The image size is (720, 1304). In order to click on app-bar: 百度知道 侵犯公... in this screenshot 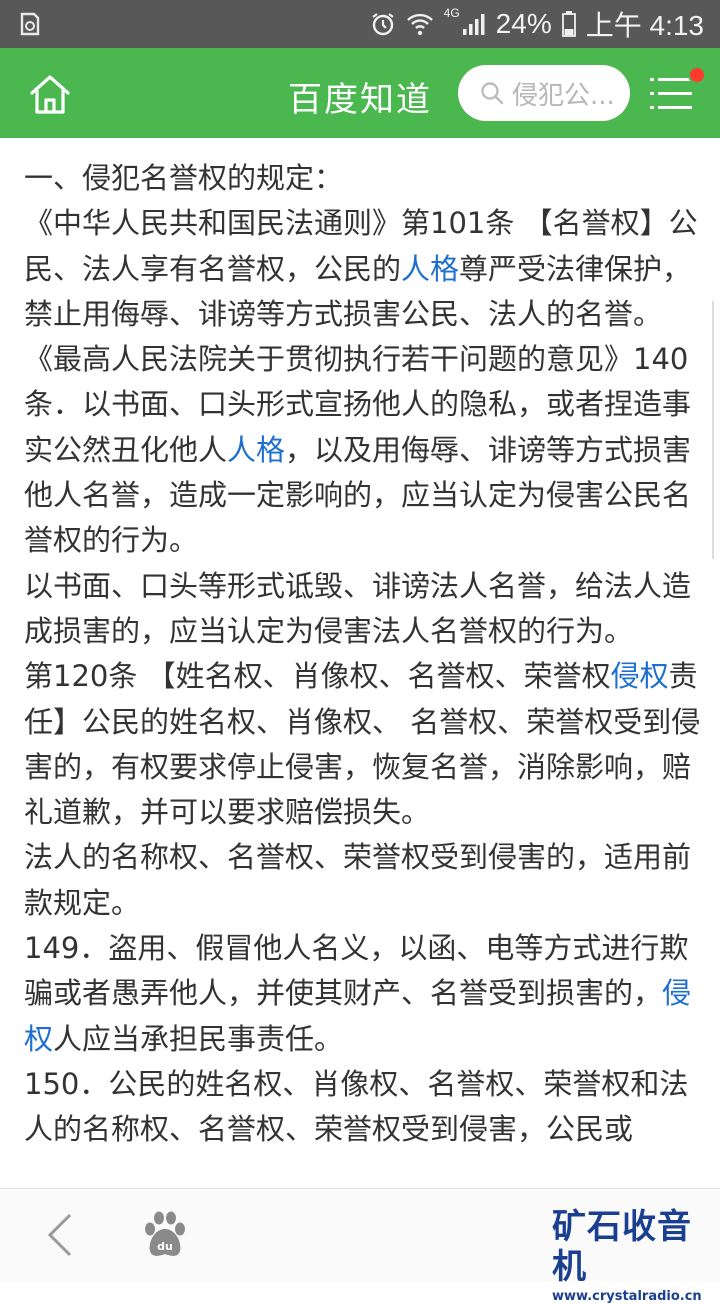, I will do `click(360, 93)`.